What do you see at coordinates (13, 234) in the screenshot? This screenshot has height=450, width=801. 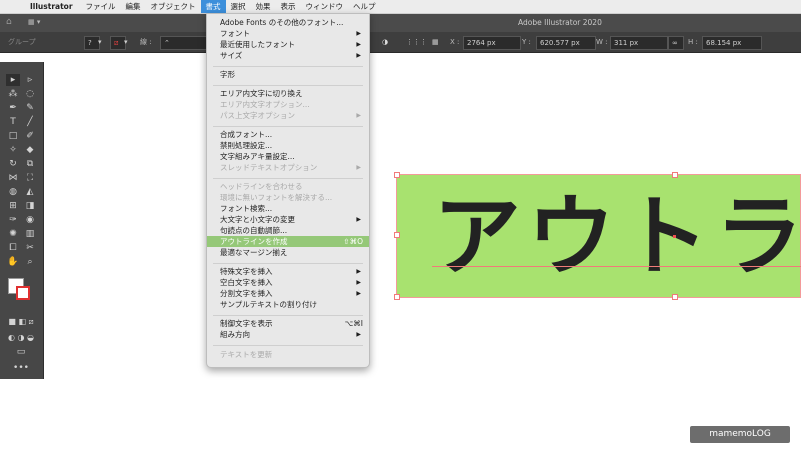 I see `symbol-sprayer-tool-icon: ✺` at bounding box center [13, 234].